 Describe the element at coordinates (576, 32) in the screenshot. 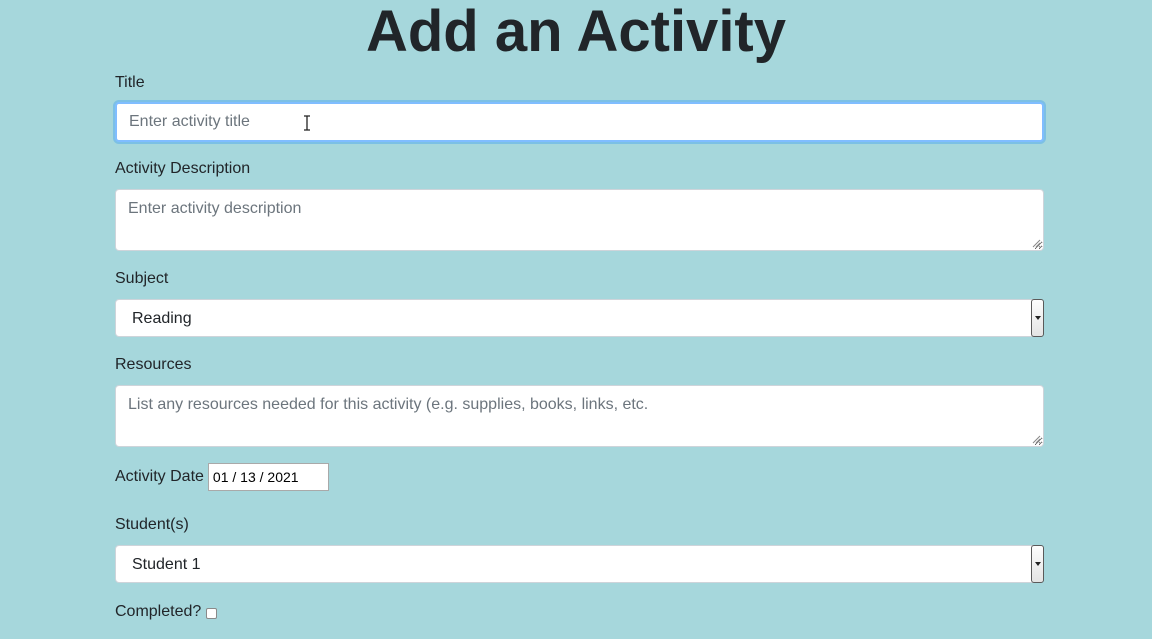

I see `page-title: Add an Activity` at that location.